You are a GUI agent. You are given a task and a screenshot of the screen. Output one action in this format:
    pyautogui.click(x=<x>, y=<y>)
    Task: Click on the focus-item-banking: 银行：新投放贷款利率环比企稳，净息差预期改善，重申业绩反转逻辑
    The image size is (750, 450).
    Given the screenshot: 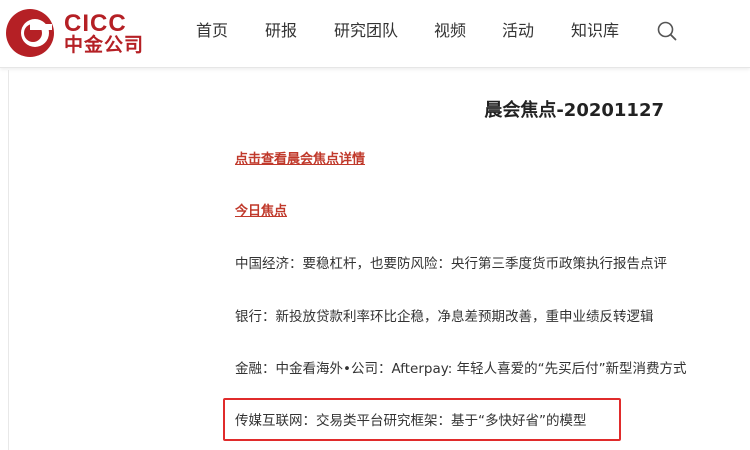 What is the action you would take?
    pyautogui.click(x=444, y=317)
    